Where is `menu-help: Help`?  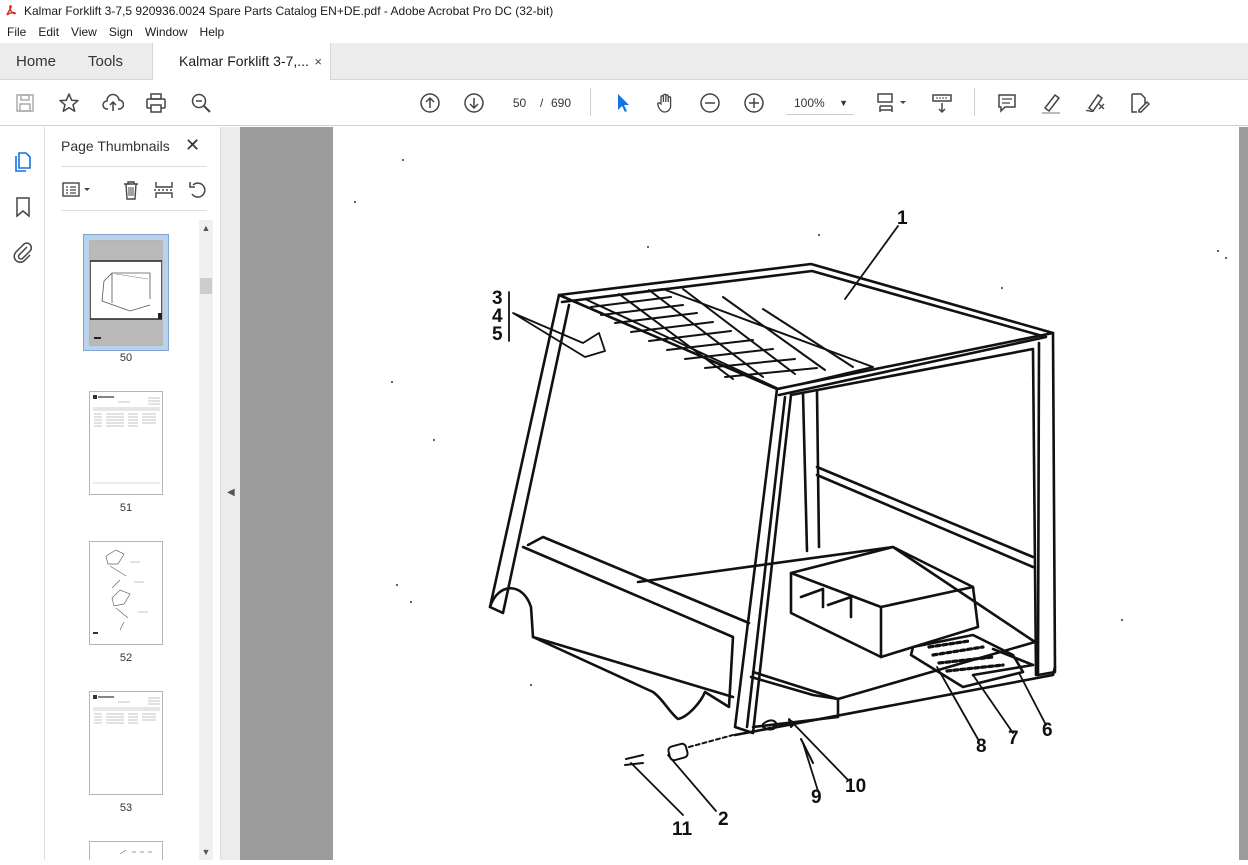
menu-help: Help is located at coordinates (212, 32).